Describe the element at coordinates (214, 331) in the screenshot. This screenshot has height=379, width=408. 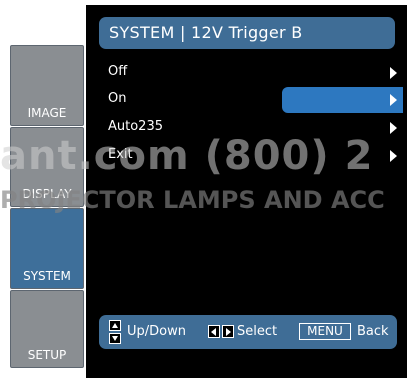
I see `left-arrow-icon` at that location.